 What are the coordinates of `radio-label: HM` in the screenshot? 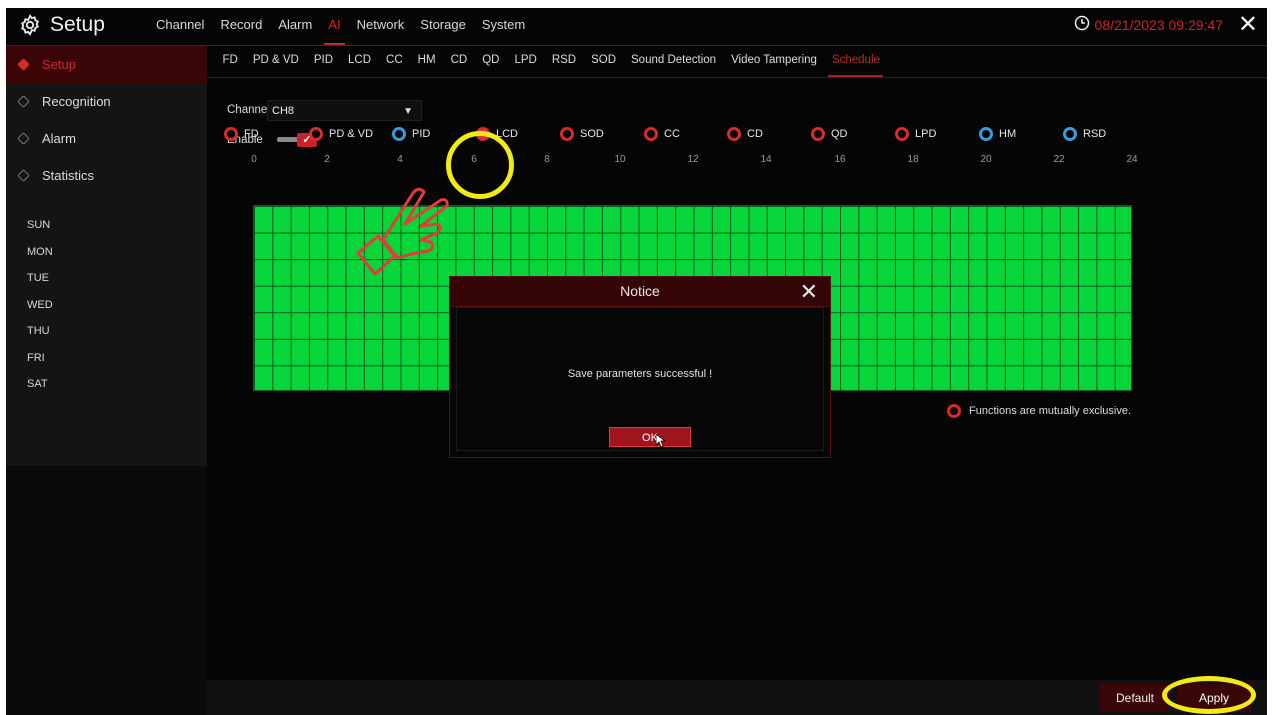 It's located at (1008, 134).